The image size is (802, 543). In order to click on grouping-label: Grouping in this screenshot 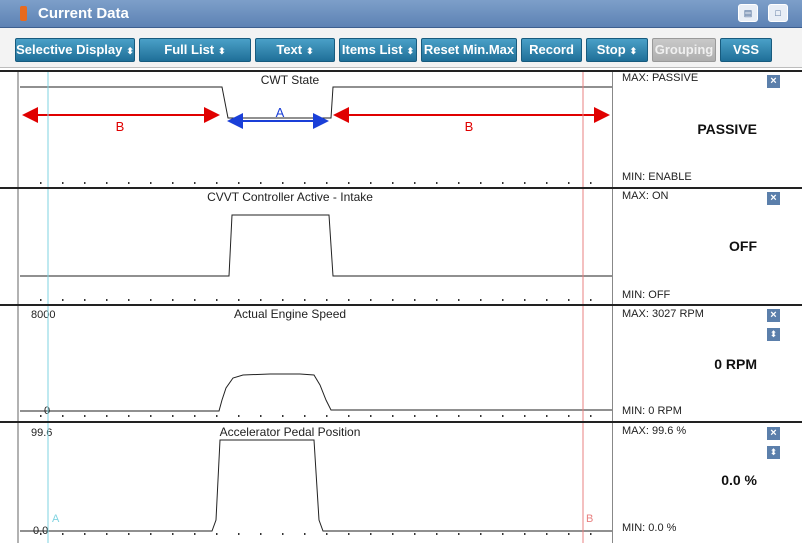, I will do `click(684, 49)`.